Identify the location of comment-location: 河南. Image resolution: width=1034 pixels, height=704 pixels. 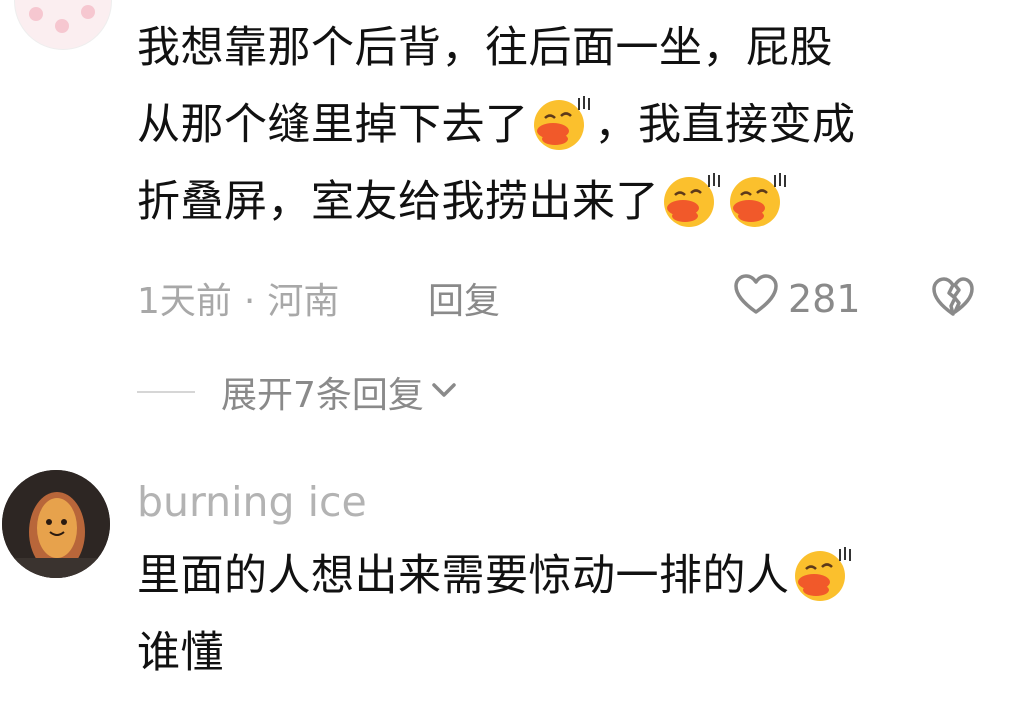
(303, 301).